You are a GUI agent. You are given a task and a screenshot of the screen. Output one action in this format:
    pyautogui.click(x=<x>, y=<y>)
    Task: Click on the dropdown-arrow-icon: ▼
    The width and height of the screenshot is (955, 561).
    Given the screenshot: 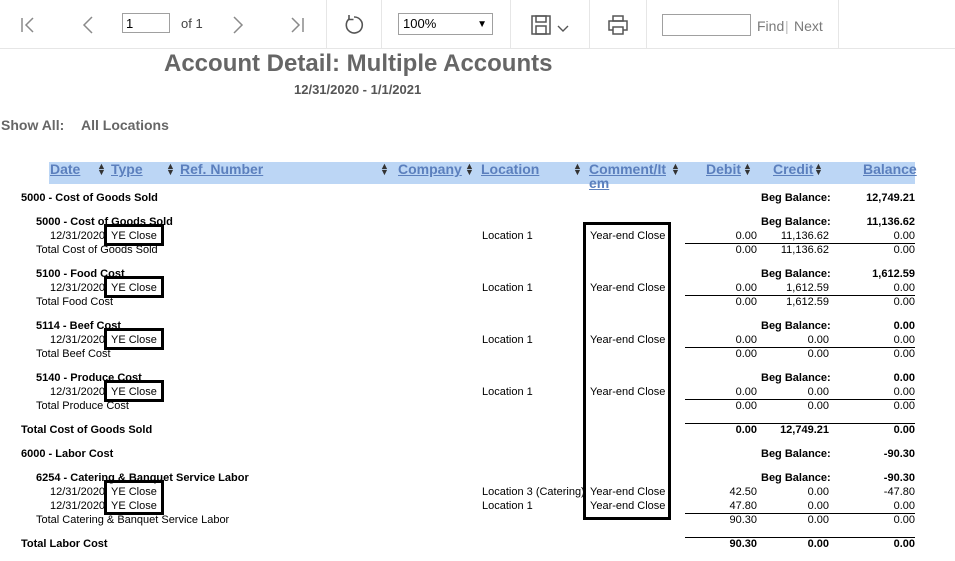 What is the action you would take?
    pyautogui.click(x=482, y=24)
    